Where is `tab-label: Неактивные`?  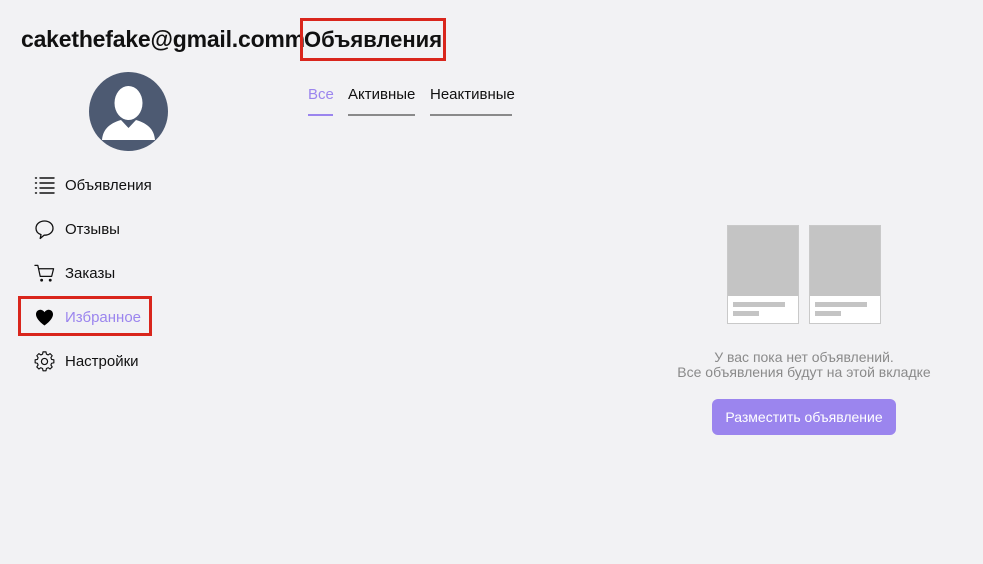 tab-label: Неактивные is located at coordinates (472, 94).